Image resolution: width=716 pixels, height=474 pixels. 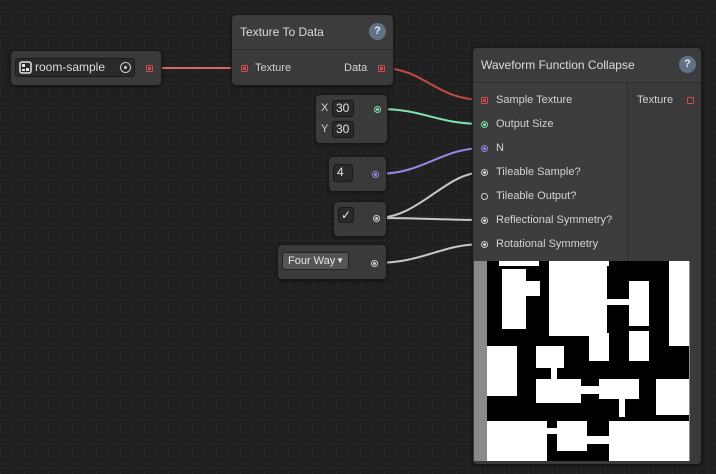 What do you see at coordinates (343, 173) in the screenshot?
I see `n-value-field: 4` at bounding box center [343, 173].